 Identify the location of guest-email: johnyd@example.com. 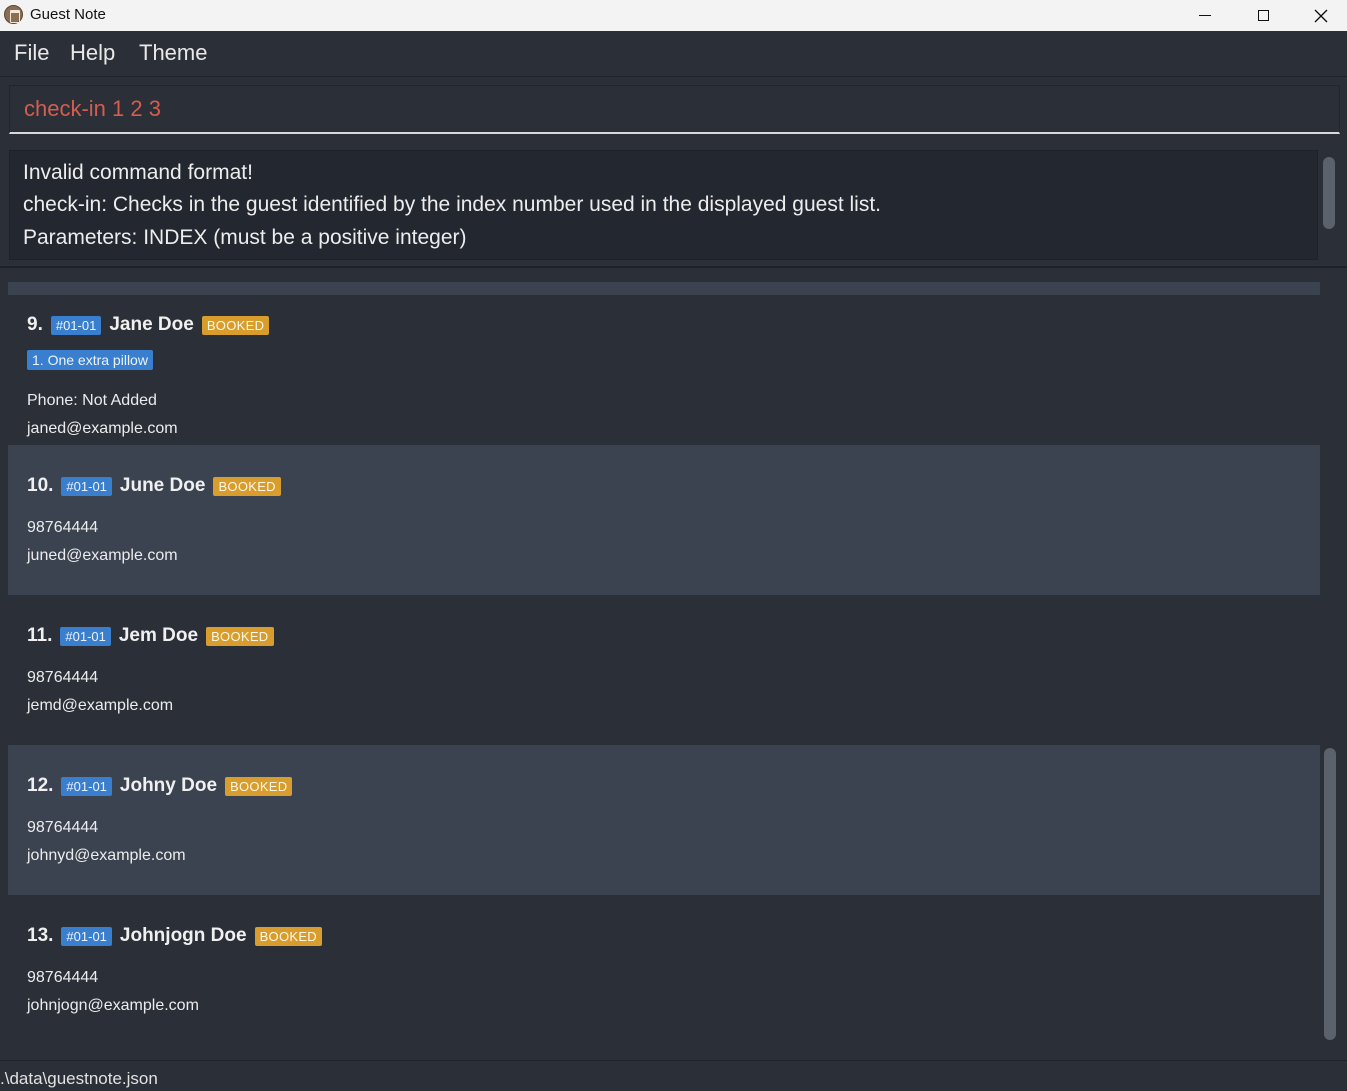
(106, 855).